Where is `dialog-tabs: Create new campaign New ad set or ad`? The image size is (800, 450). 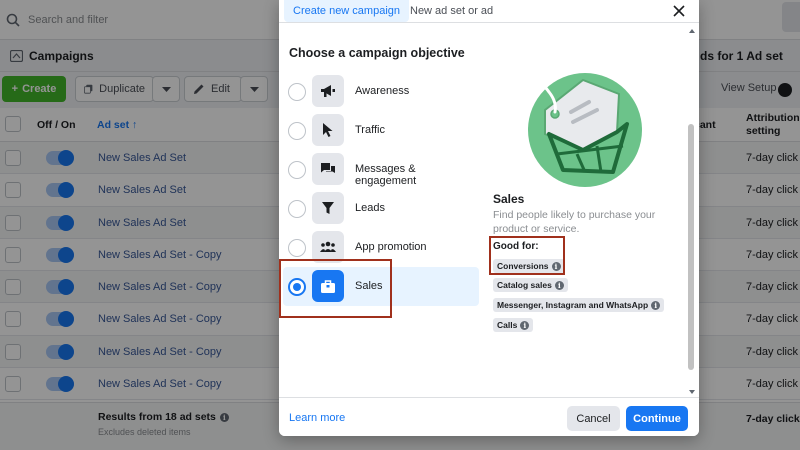
dialog-tabs: Create new campaign New ad set or ad is located at coordinates (489, 11).